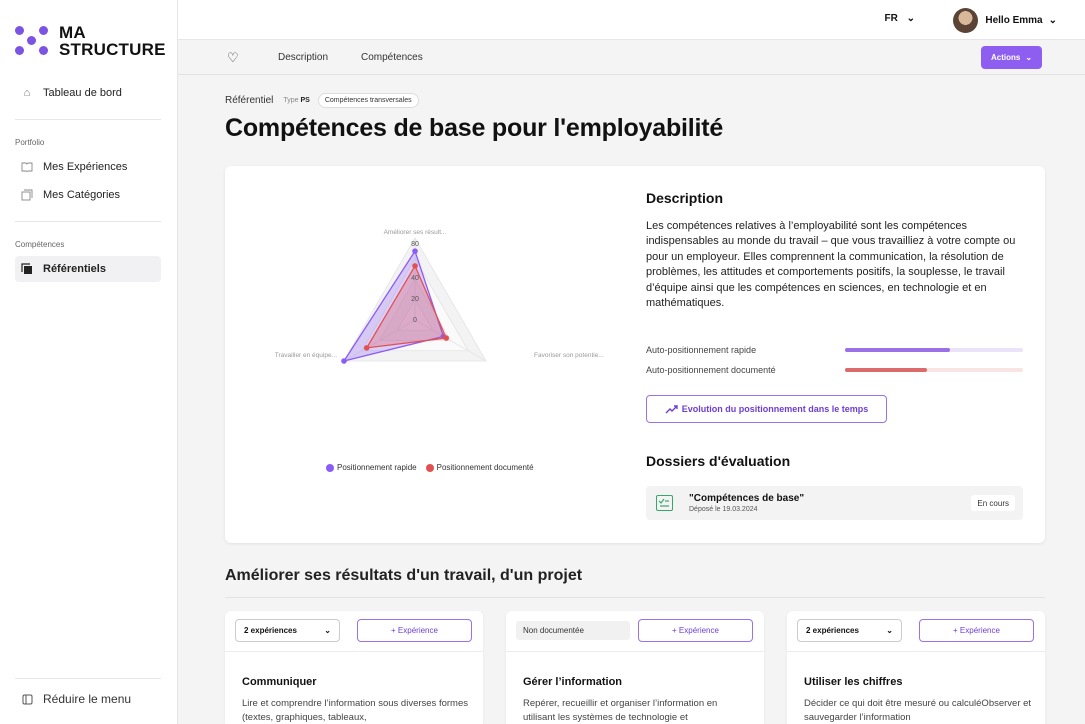 The width and height of the screenshot is (1085, 724). I want to click on collapse-menu-label: Réduire le menu, so click(87, 699).